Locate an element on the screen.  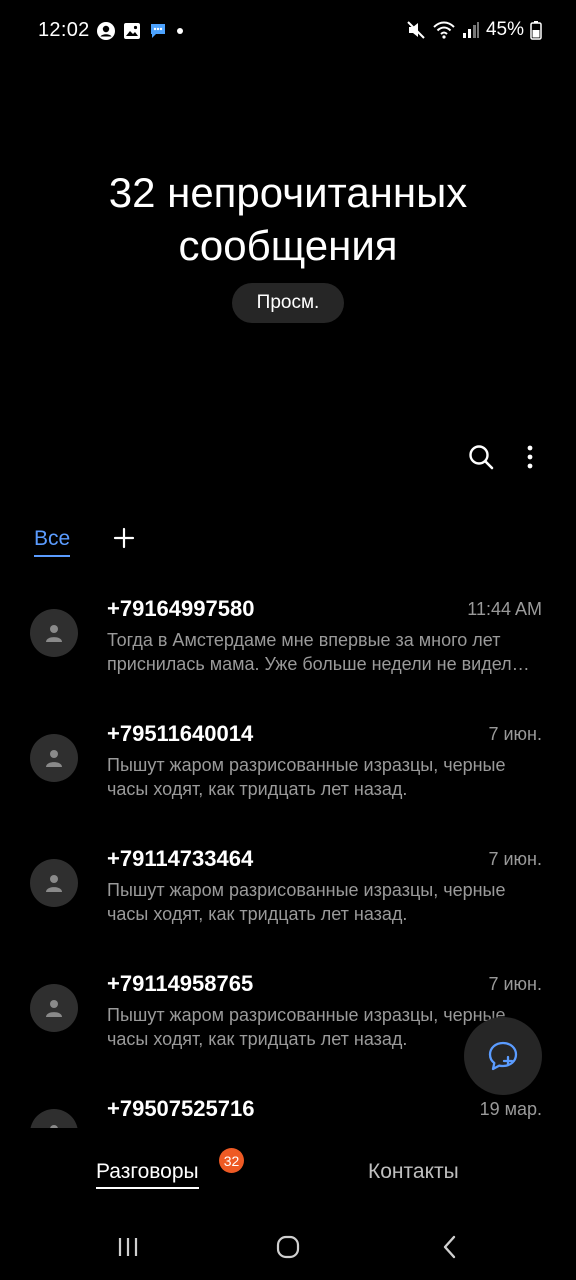
nav-conversations: Разговоры is located at coordinates (147, 1174).